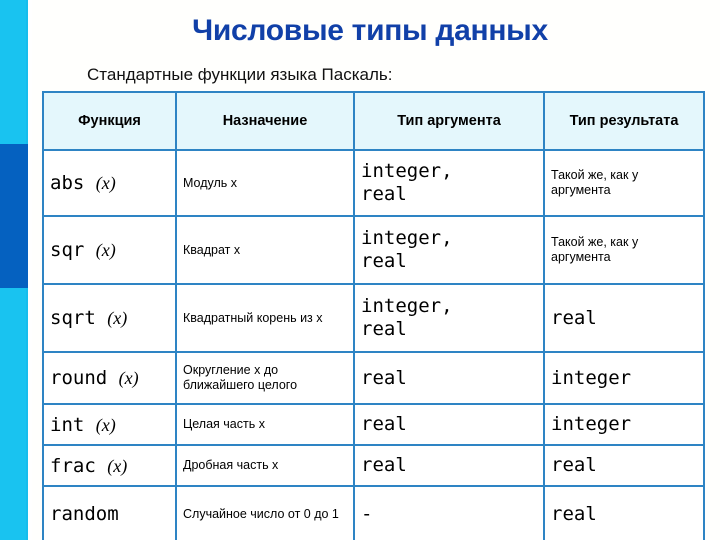  I want to click on cell-function-name: random, so click(109, 512).